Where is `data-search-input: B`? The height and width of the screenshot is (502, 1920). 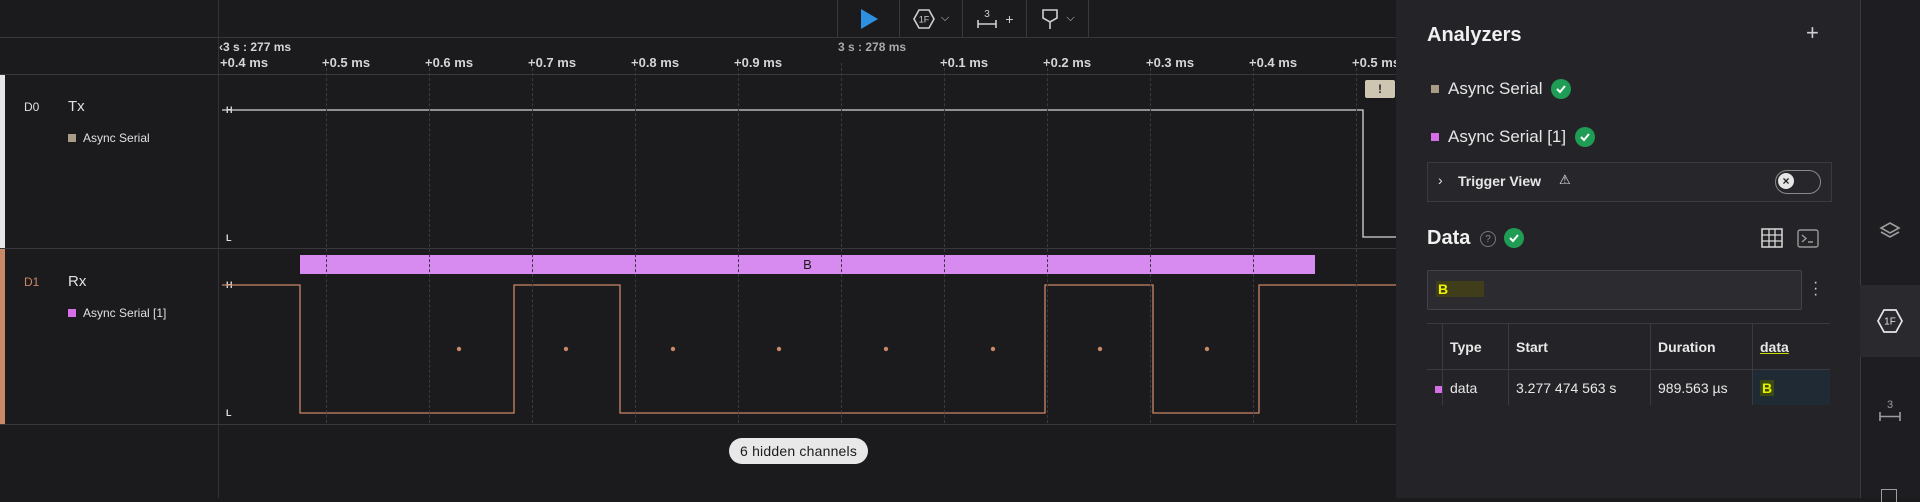 data-search-input: B is located at coordinates (1614, 290).